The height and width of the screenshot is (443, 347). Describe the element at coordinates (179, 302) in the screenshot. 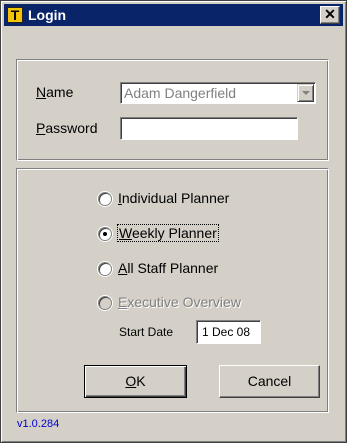

I see `radio-label: Executive Overview` at that location.